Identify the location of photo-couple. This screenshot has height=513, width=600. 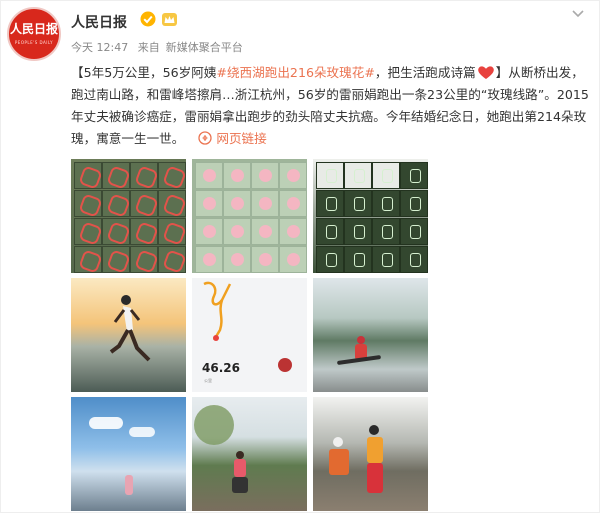
(370, 454).